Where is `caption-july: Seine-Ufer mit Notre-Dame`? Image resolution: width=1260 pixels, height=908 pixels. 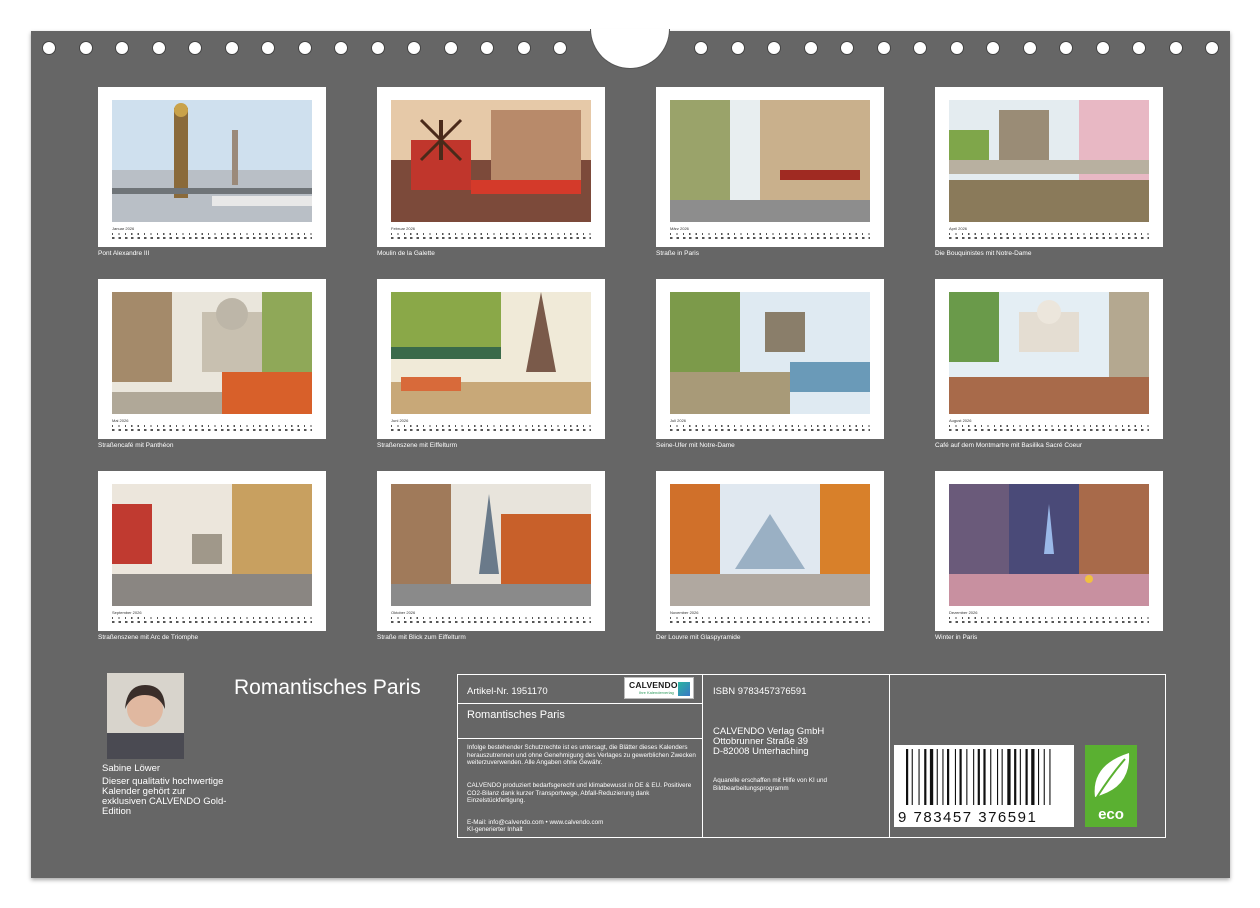 caption-july: Seine-Ufer mit Notre-Dame is located at coordinates (695, 445).